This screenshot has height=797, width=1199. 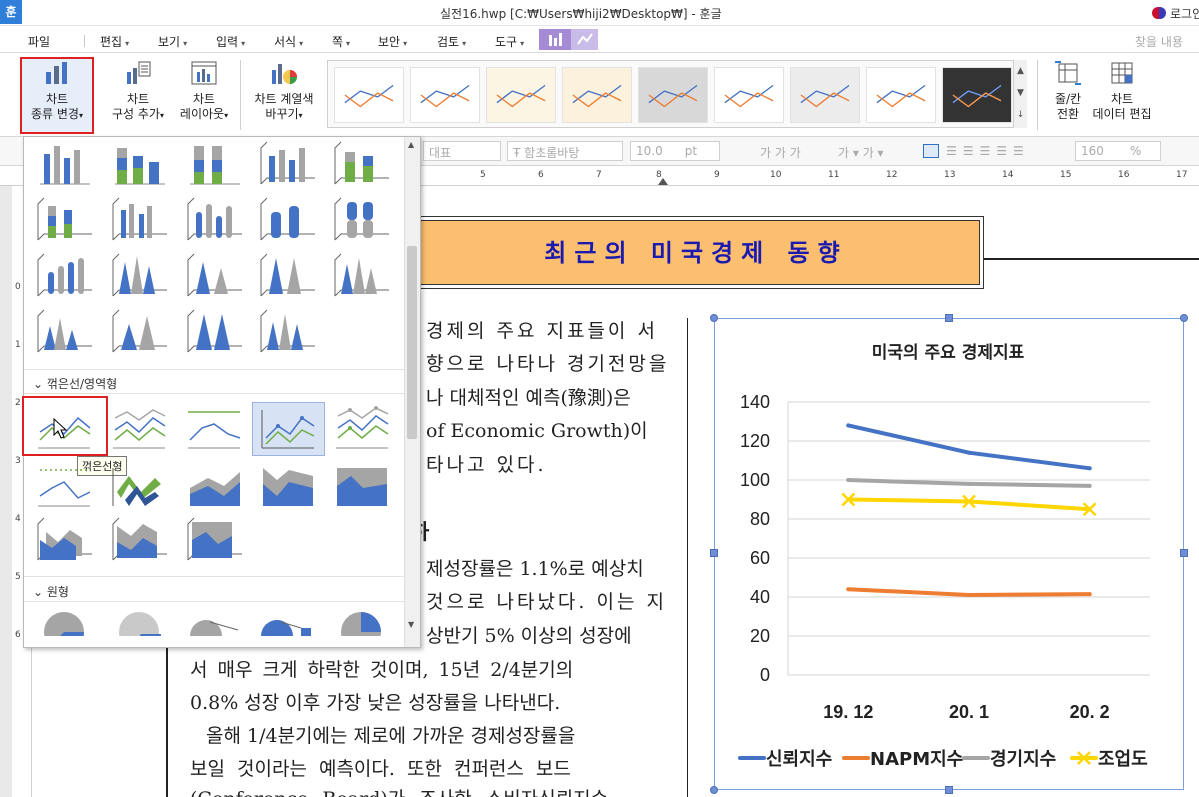 What do you see at coordinates (139, 485) in the screenshot?
I see `3d-line-chart-icon` at bounding box center [139, 485].